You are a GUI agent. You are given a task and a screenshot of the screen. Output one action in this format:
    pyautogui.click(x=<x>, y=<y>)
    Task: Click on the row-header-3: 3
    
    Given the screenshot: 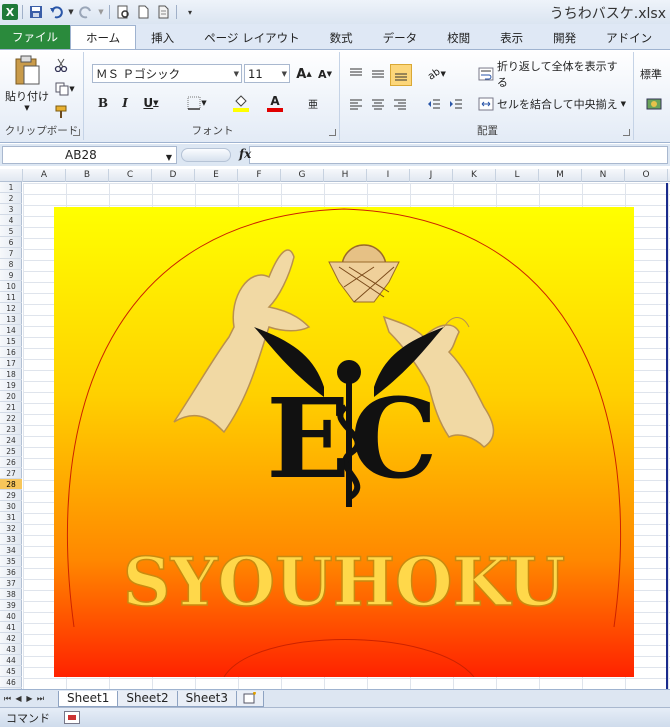 What is the action you would take?
    pyautogui.click(x=11, y=209)
    